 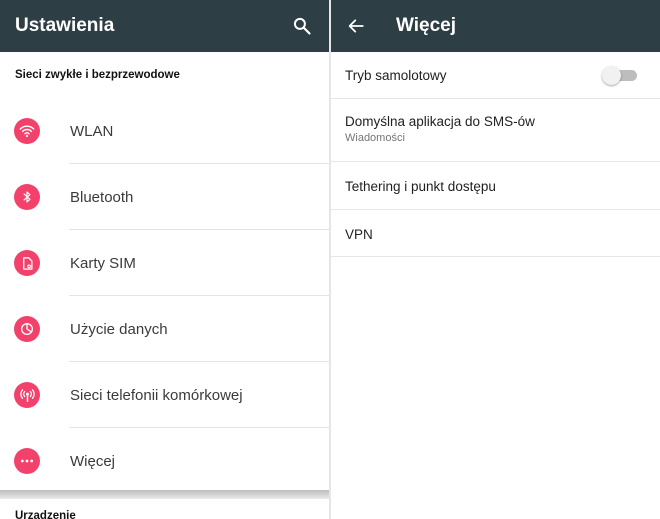 What do you see at coordinates (27, 131) in the screenshot?
I see `wifi-icon` at bounding box center [27, 131].